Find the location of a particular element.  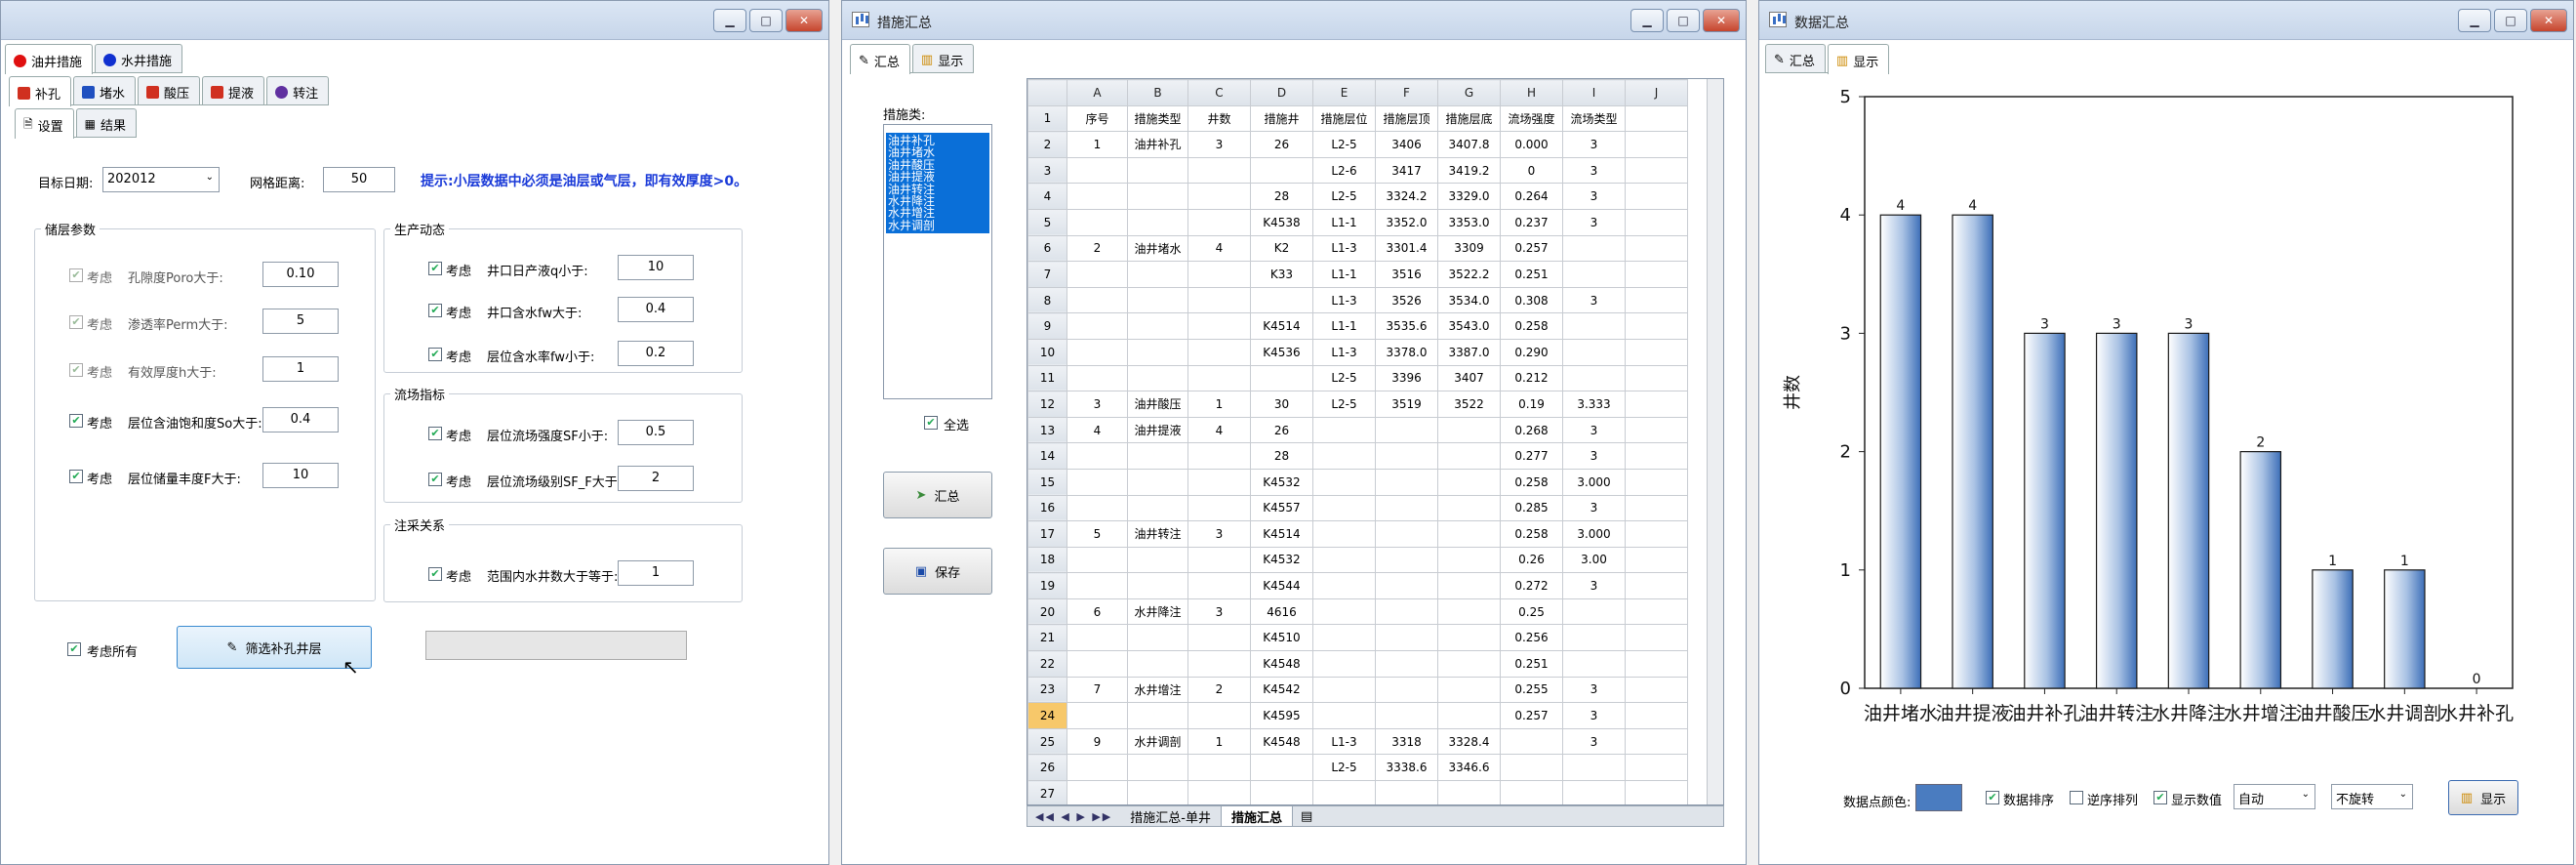

table-cell: K4510 is located at coordinates (1281, 638).